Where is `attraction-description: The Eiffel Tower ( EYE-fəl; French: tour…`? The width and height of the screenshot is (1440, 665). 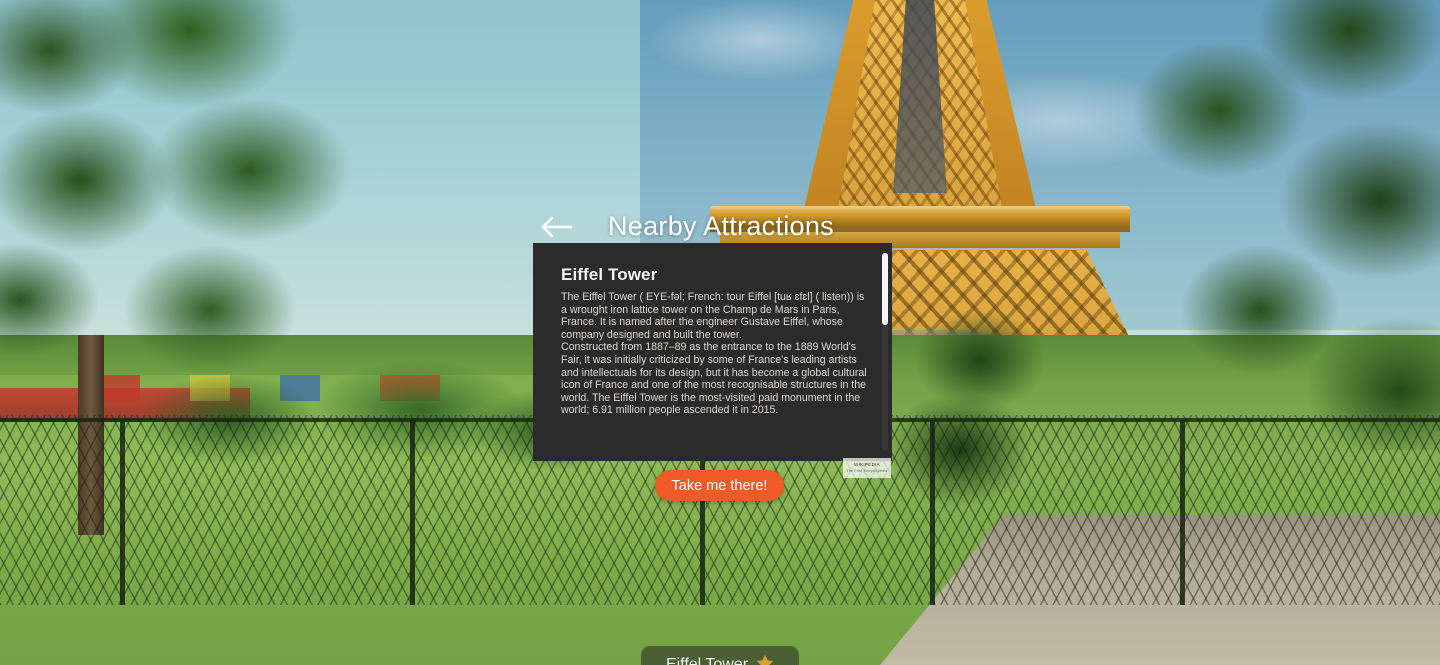 attraction-description: The Eiffel Tower ( EYE-fəl; French: tour… is located at coordinates (715, 368).